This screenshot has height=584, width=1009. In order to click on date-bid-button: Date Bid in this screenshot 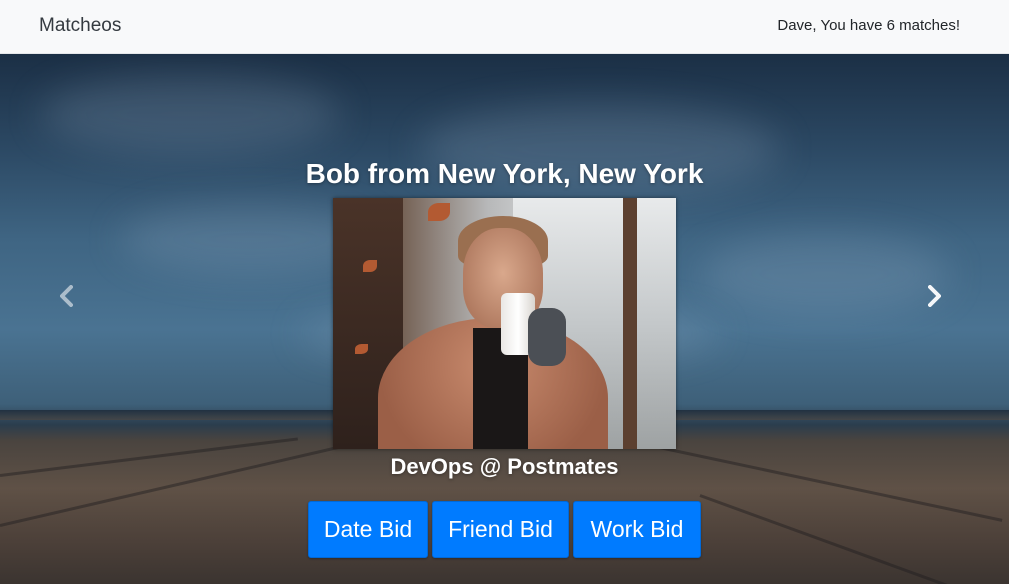, I will do `click(368, 529)`.